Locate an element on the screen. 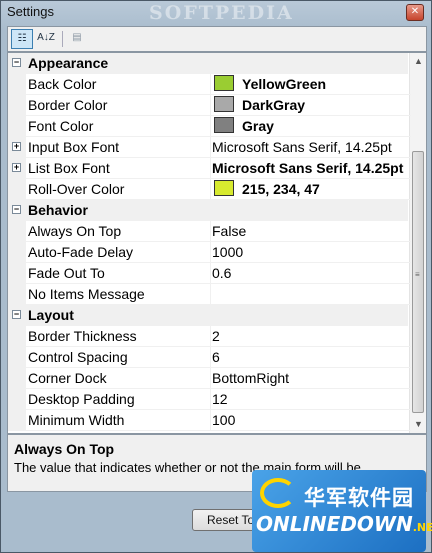 The height and width of the screenshot is (553, 432). property-value-text: 215, 234, 47 is located at coordinates (281, 189).